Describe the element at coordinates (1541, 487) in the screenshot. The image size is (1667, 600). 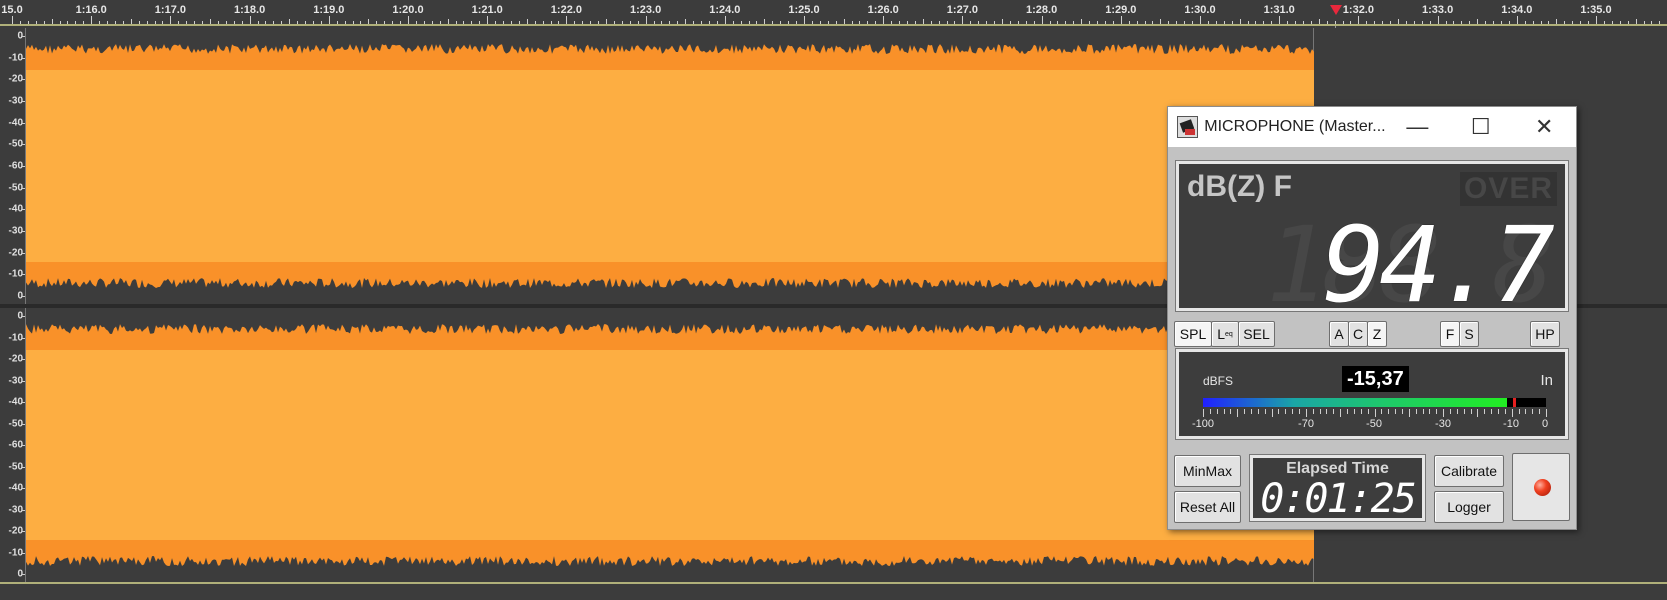
I see `record-button` at that location.